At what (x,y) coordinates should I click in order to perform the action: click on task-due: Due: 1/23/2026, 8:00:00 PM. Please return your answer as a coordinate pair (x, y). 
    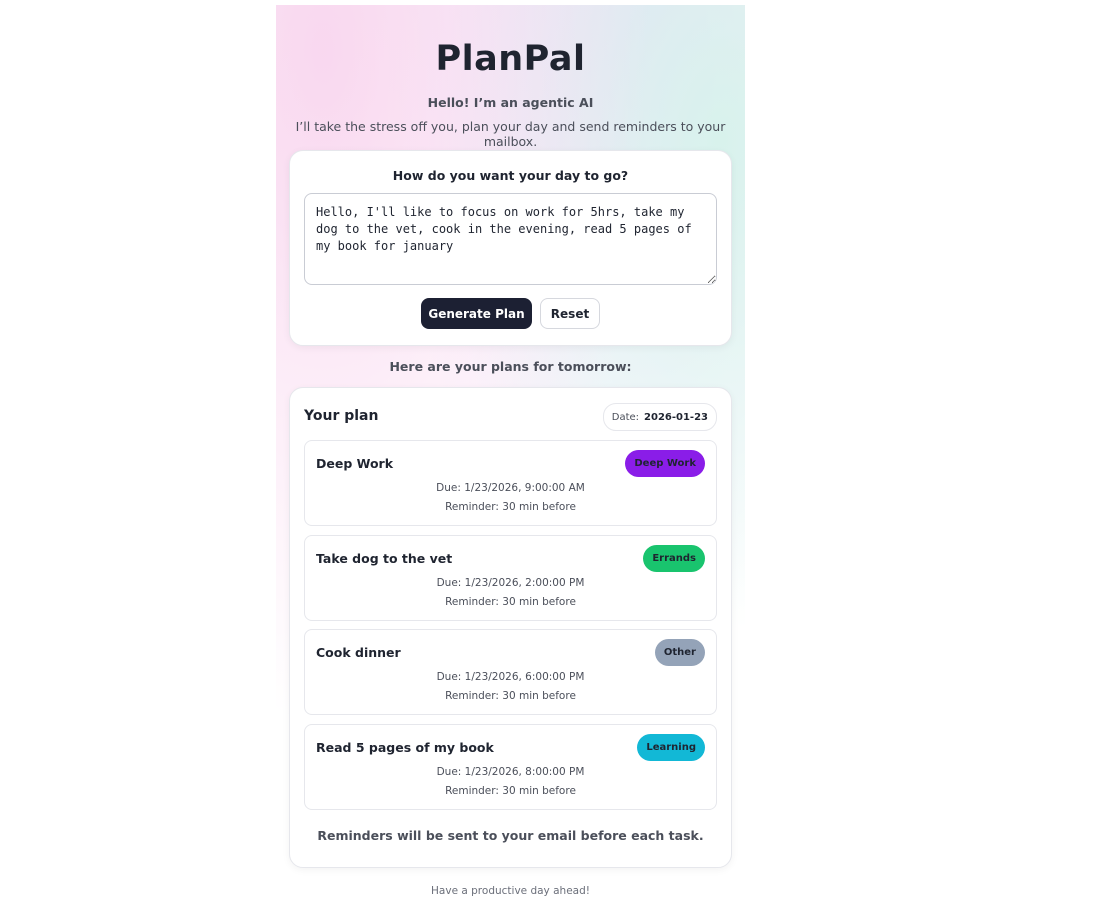
    Looking at the image, I should click on (510, 772).